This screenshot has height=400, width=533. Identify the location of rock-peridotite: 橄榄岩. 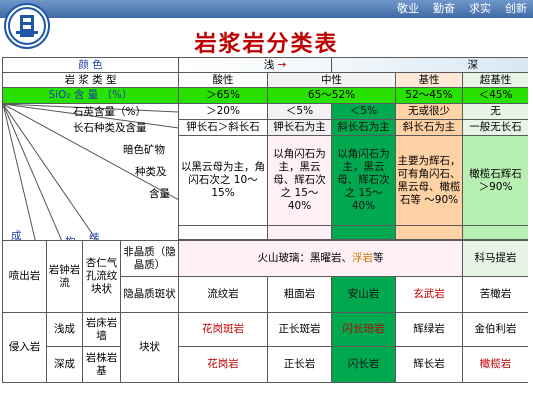
(495, 364).